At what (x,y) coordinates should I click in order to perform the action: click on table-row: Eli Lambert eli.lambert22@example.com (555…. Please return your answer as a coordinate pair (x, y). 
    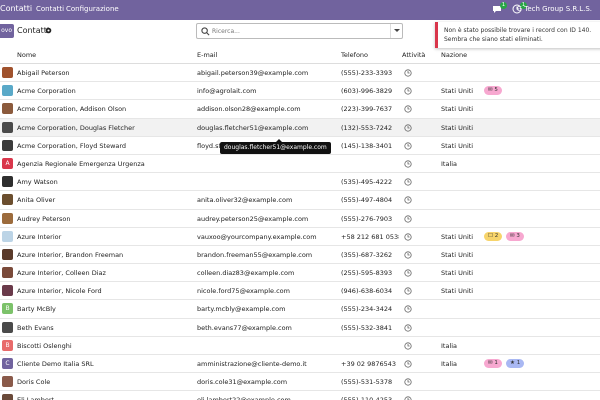
    Looking at the image, I should click on (300, 395).